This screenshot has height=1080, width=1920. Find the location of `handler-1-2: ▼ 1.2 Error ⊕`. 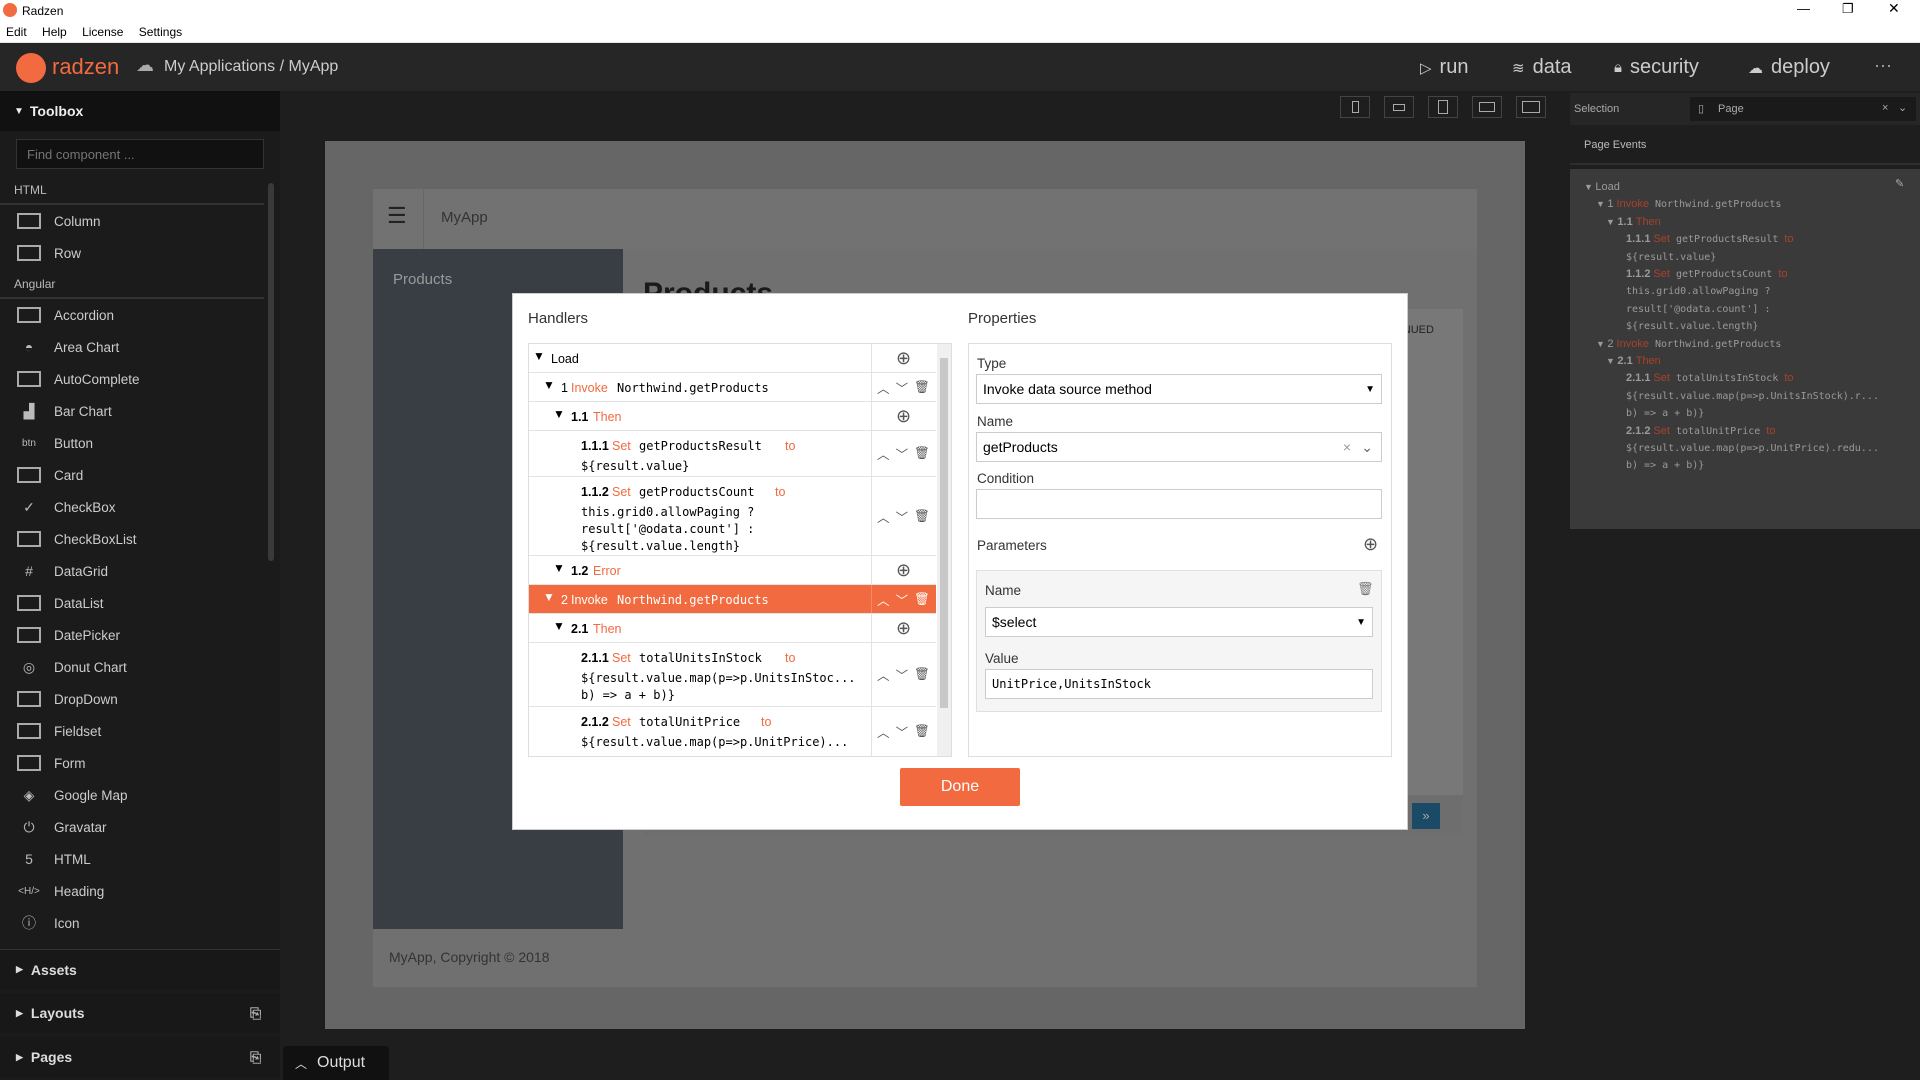

handler-1-2: ▼ 1.2 Error ⊕ is located at coordinates (732, 570).